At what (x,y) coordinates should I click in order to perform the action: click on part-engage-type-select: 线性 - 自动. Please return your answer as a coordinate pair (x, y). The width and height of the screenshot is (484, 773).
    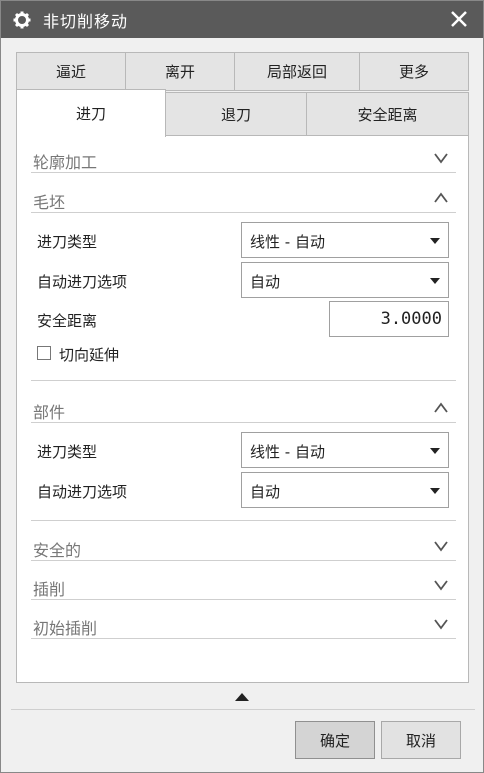
    Looking at the image, I should click on (345, 450).